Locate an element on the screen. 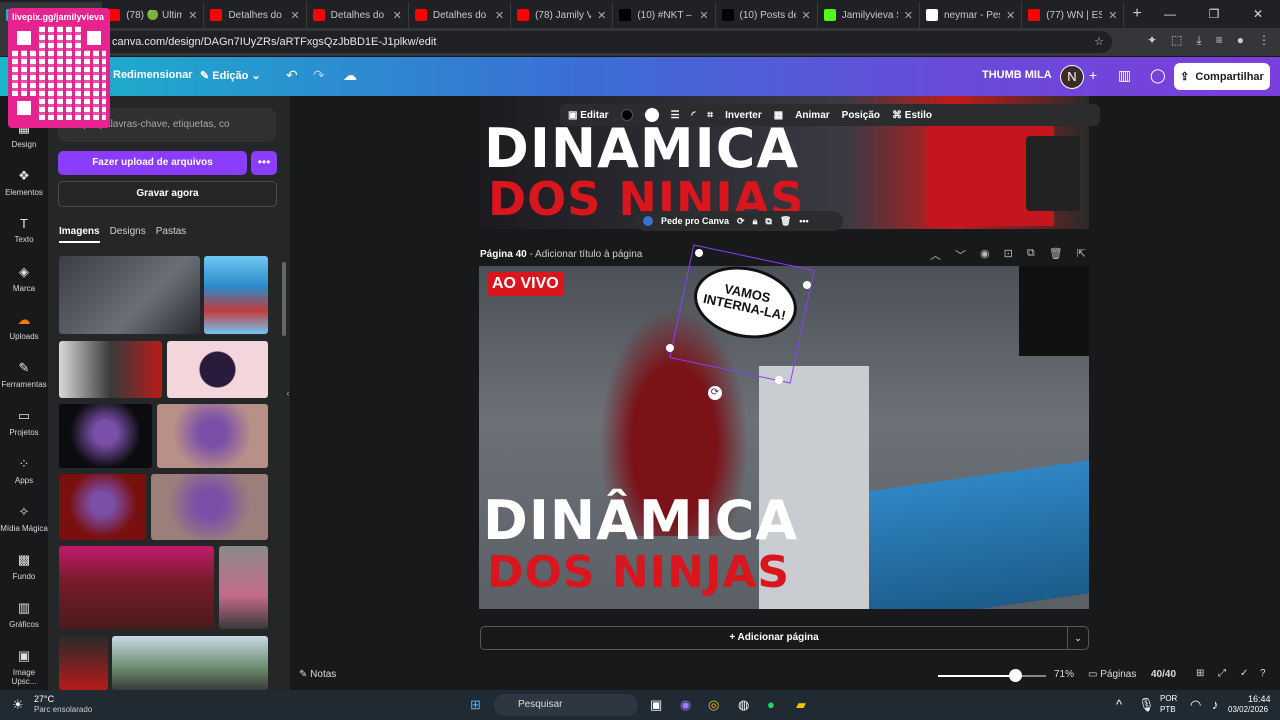  move-down-icon: ﹀ is located at coordinates (960, 255).